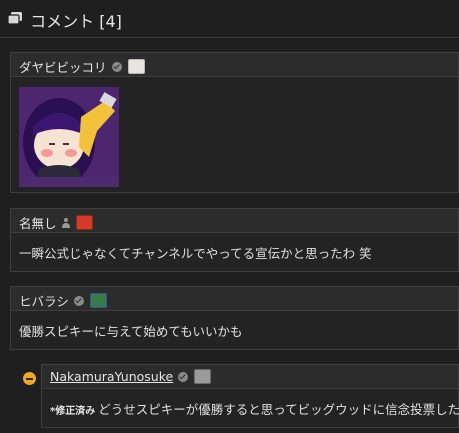  What do you see at coordinates (69, 137) in the screenshot?
I see `comment-image` at bounding box center [69, 137].